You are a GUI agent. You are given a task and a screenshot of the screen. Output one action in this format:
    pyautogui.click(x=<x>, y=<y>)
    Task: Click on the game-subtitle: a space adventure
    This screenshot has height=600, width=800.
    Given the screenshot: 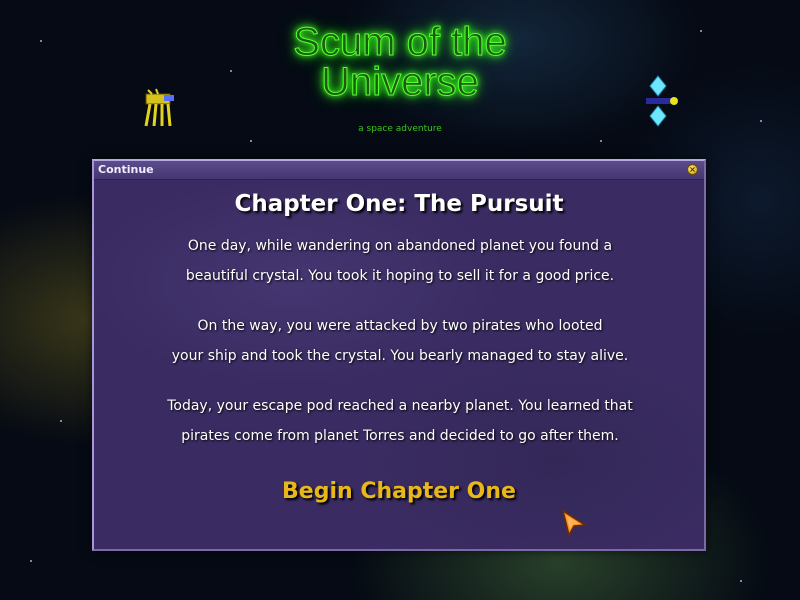 What is the action you would take?
    pyautogui.click(x=400, y=129)
    